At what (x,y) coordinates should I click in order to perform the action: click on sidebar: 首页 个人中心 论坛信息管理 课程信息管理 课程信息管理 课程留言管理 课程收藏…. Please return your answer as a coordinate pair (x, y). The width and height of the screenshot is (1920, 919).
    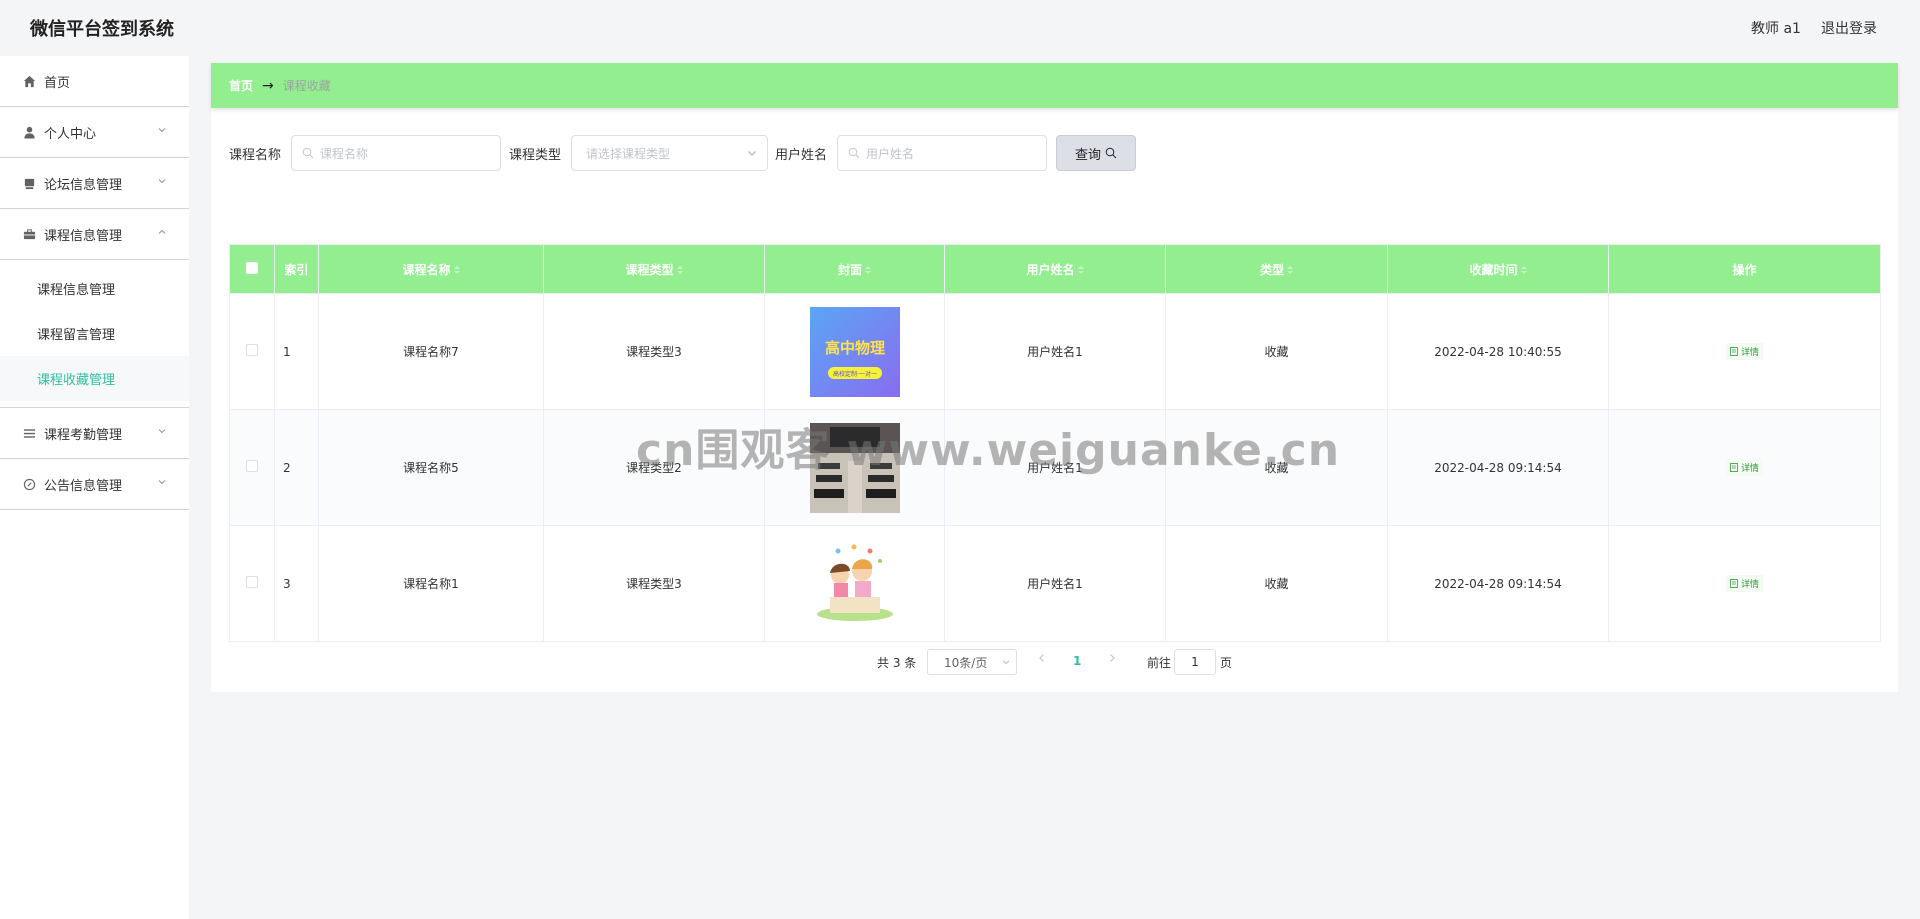
    Looking at the image, I should click on (94, 487).